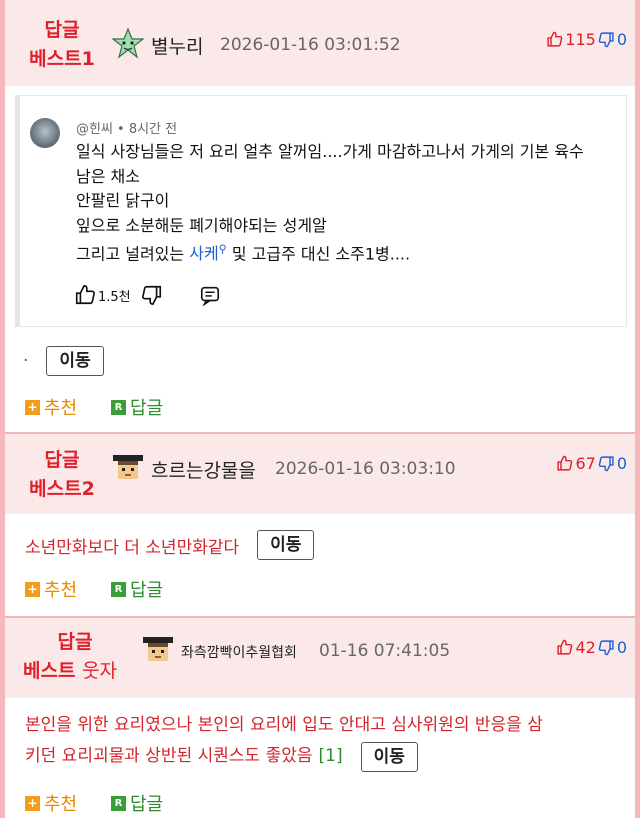 This screenshot has height=818, width=640. What do you see at coordinates (100, 671) in the screenshot?
I see `best-category: 웃자` at bounding box center [100, 671].